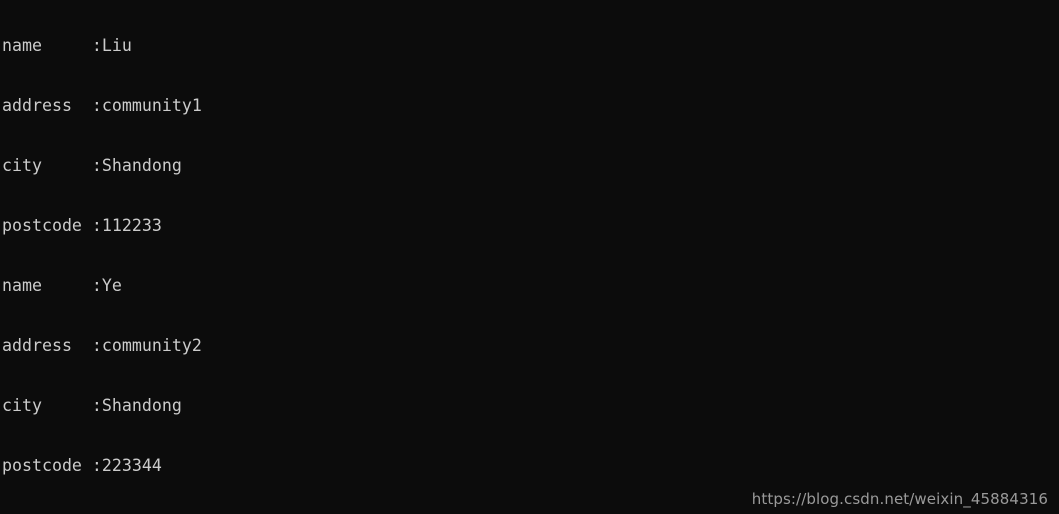 The width and height of the screenshot is (1059, 514). Describe the element at coordinates (102, 105) in the screenshot. I see `console-line: address :community1` at that location.